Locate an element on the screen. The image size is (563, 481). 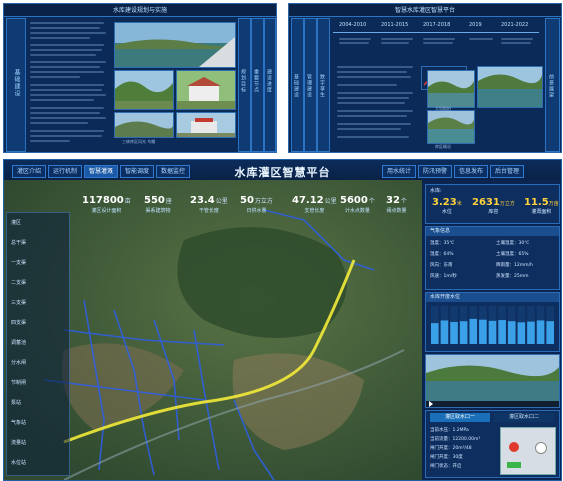
timeline-year: 2011-2015 is located at coordinates (394, 25).